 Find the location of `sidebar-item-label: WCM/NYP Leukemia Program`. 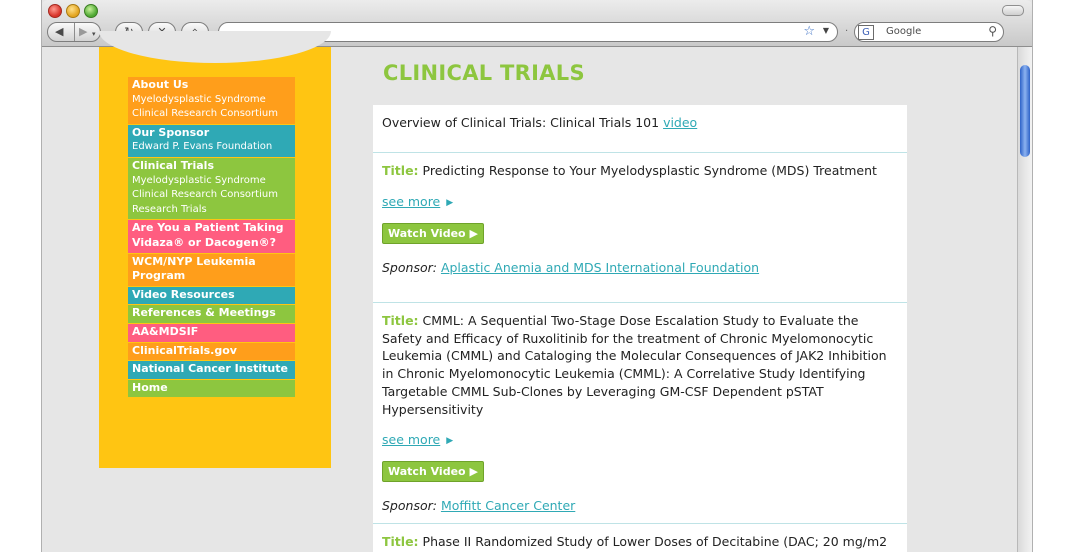

sidebar-item-label: WCM/NYP Leukemia Program is located at coordinates (194, 268).